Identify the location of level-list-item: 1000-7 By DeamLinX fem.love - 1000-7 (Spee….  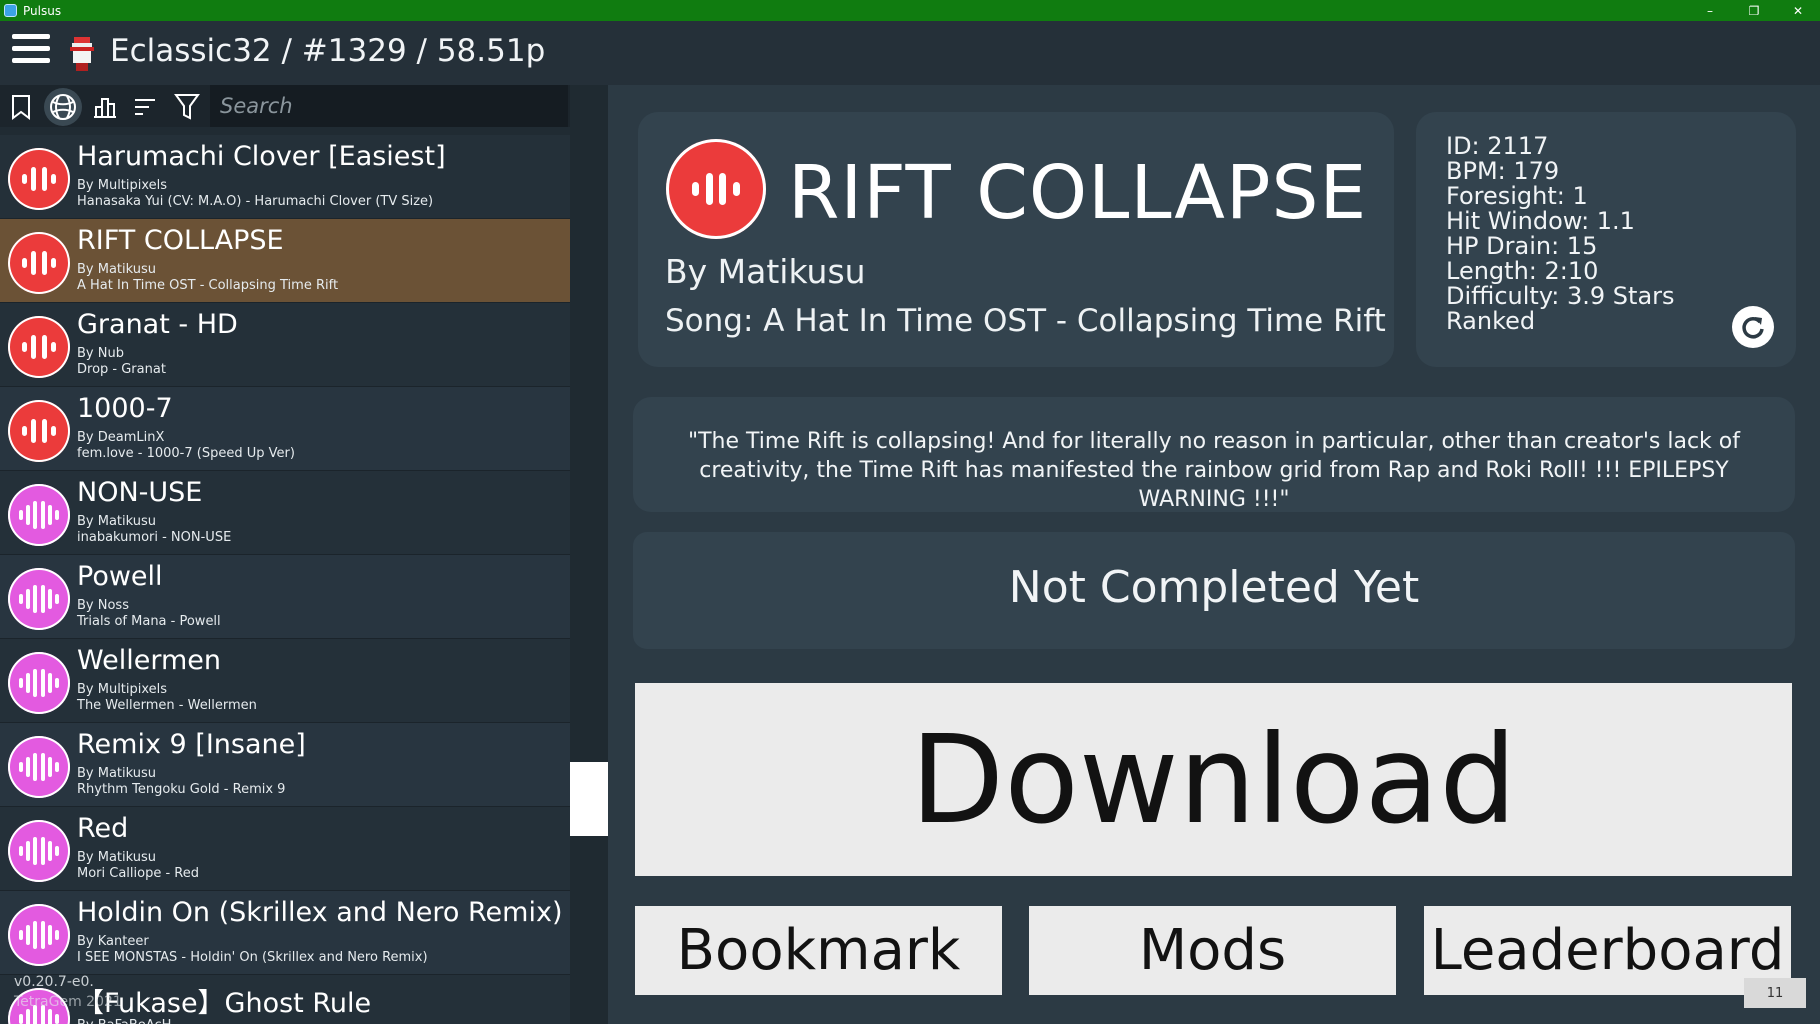
(285, 429).